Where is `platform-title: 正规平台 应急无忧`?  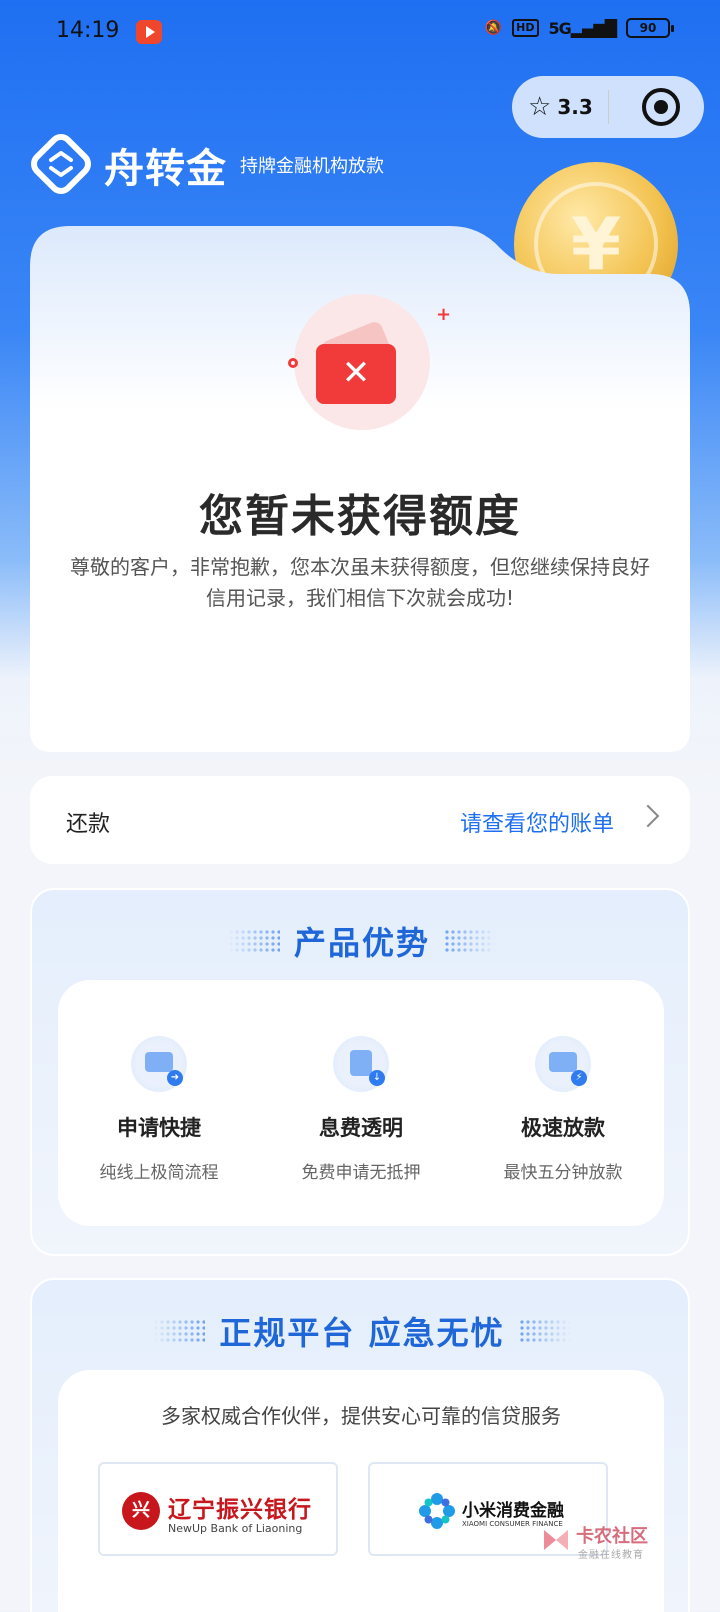 platform-title: 正规平台 应急无忧 is located at coordinates (362, 1333).